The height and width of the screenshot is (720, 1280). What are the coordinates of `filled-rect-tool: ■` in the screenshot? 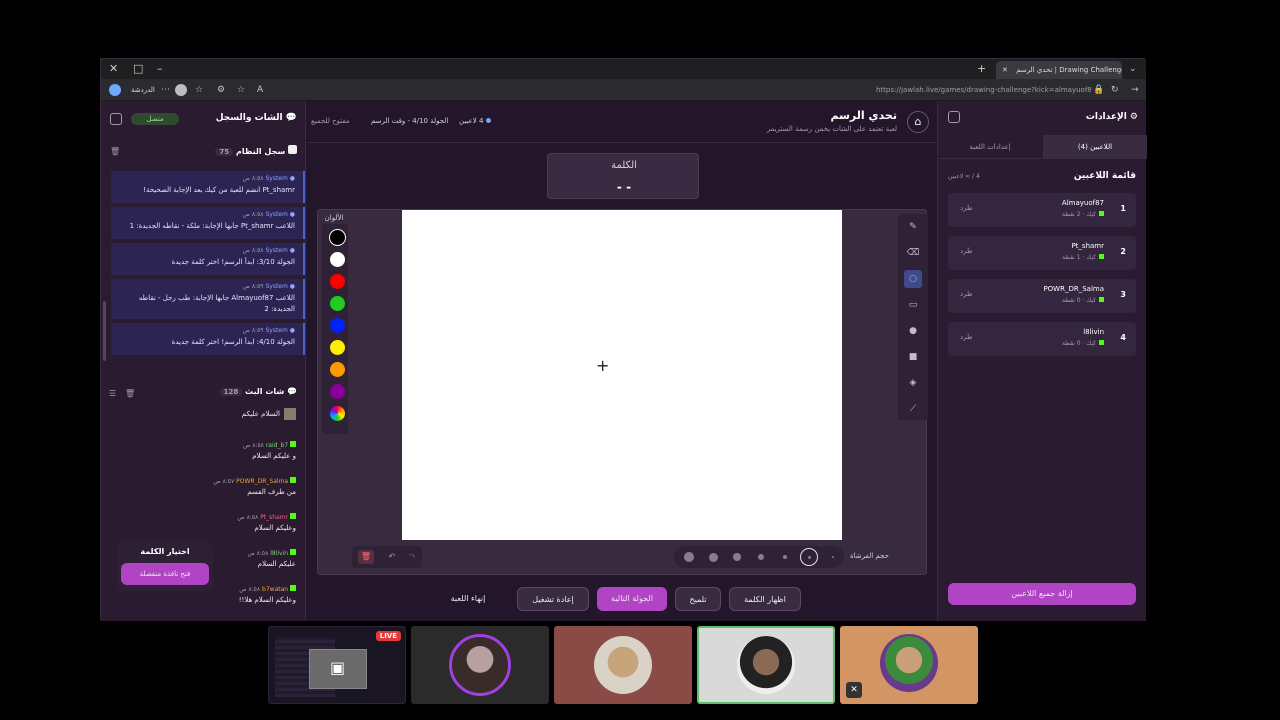 It's located at (913, 357).